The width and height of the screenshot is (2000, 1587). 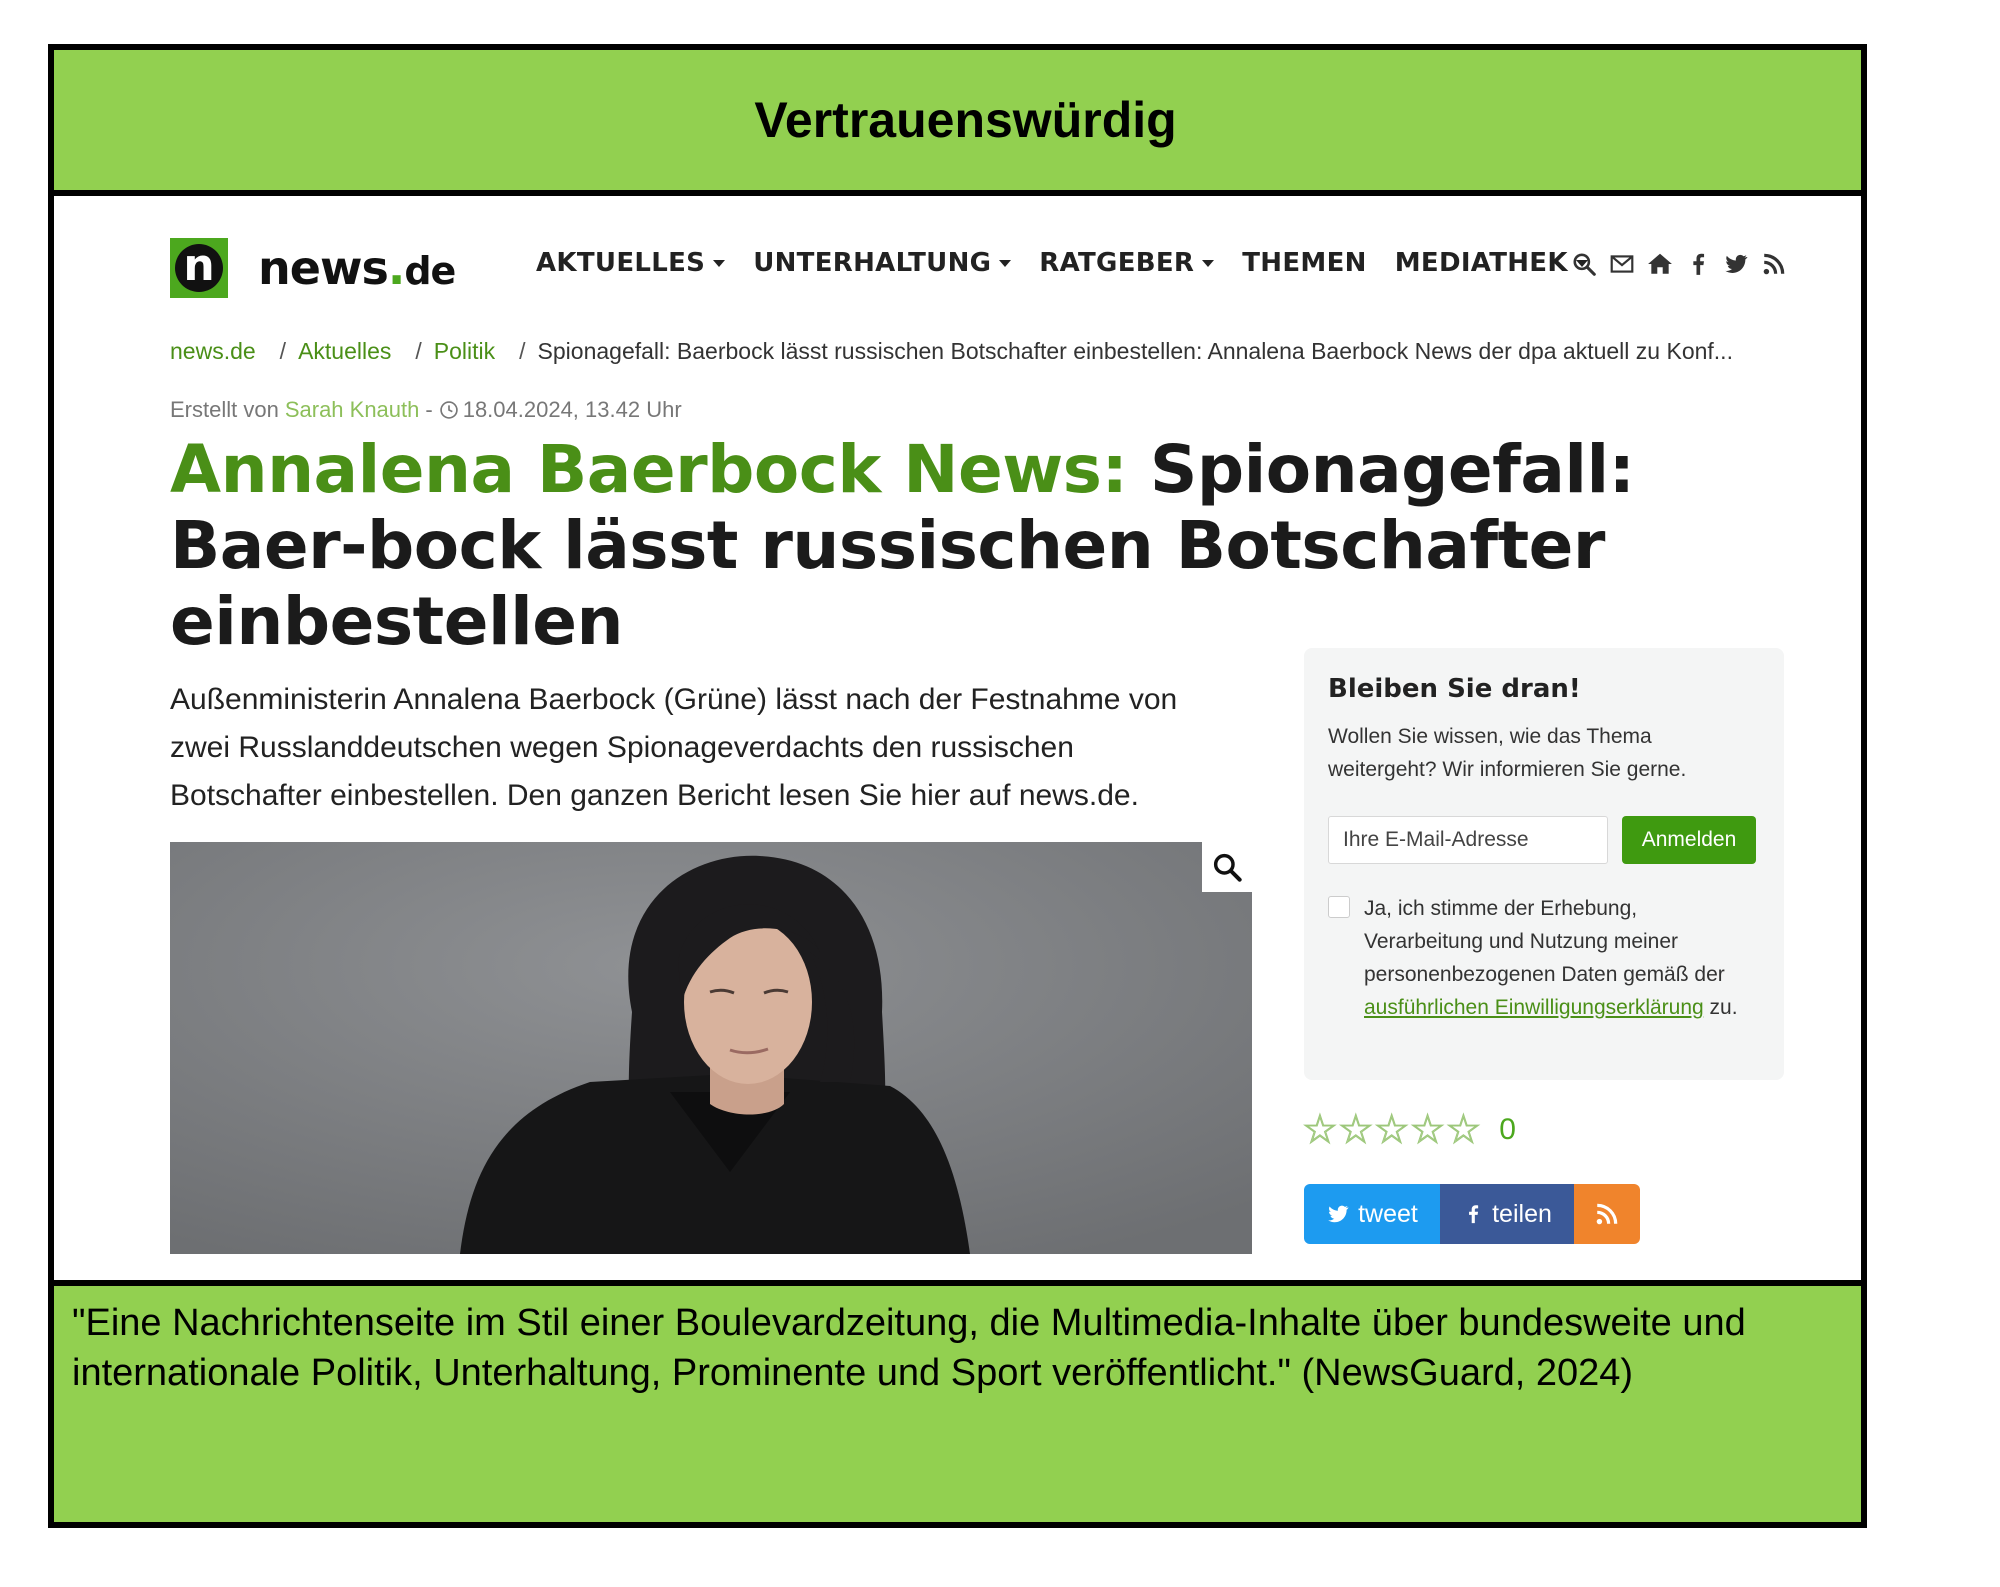 What do you see at coordinates (1454, 689) in the screenshot?
I see `newsletter-title: Bleiben Sie dran!` at bounding box center [1454, 689].